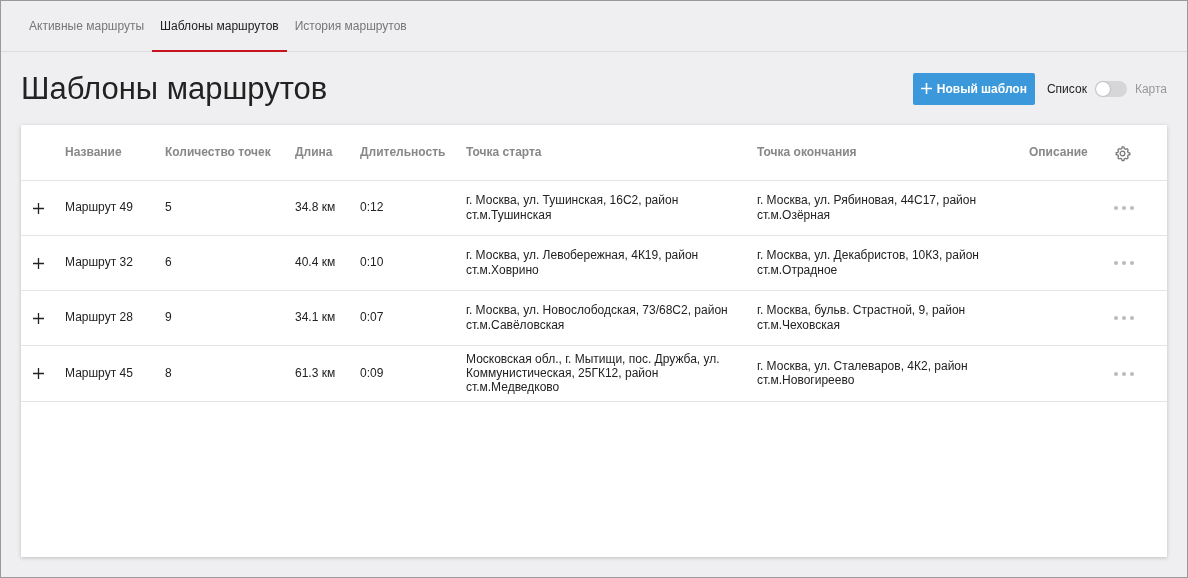 This screenshot has width=1188, height=578. Describe the element at coordinates (372, 373) in the screenshot. I see `table-cell: 0:09` at that location.